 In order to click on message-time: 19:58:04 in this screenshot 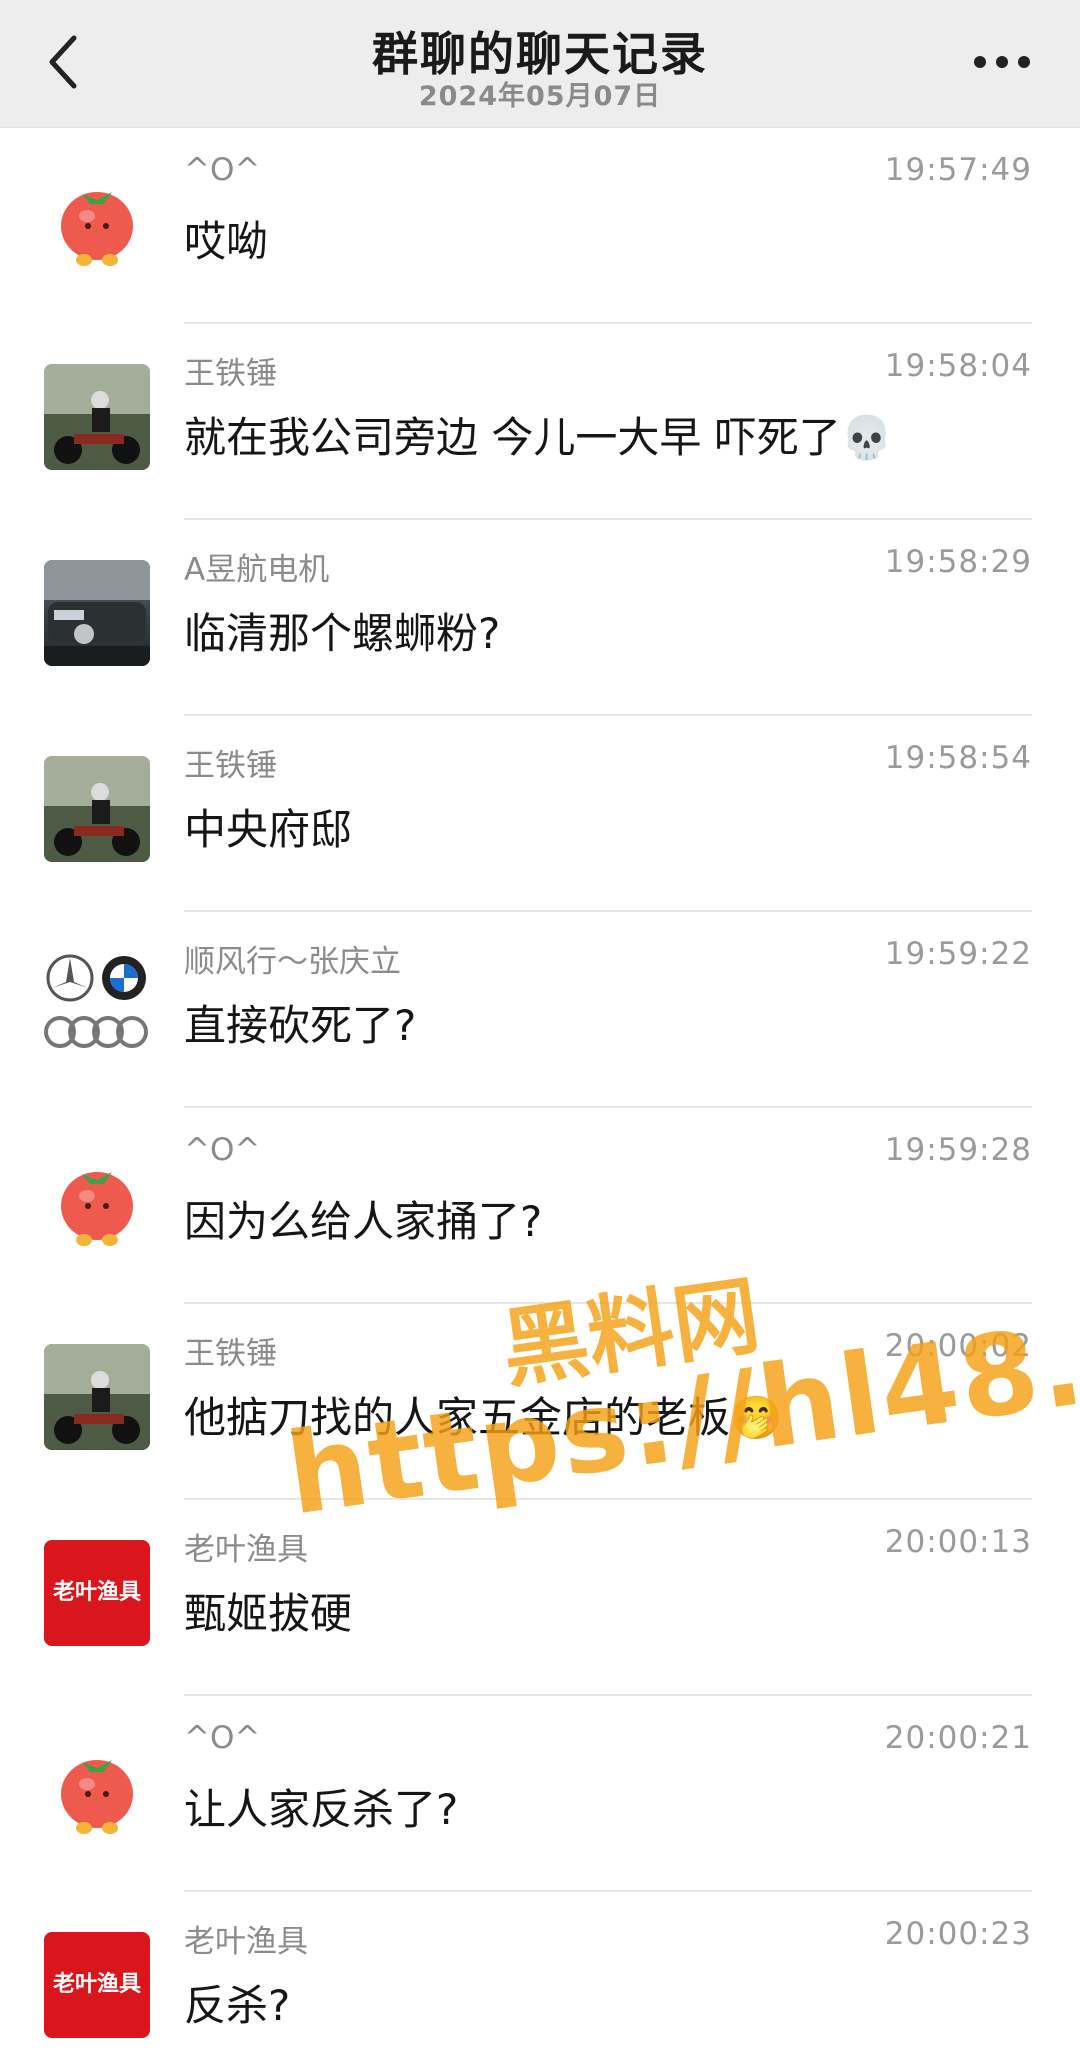, I will do `click(958, 366)`.